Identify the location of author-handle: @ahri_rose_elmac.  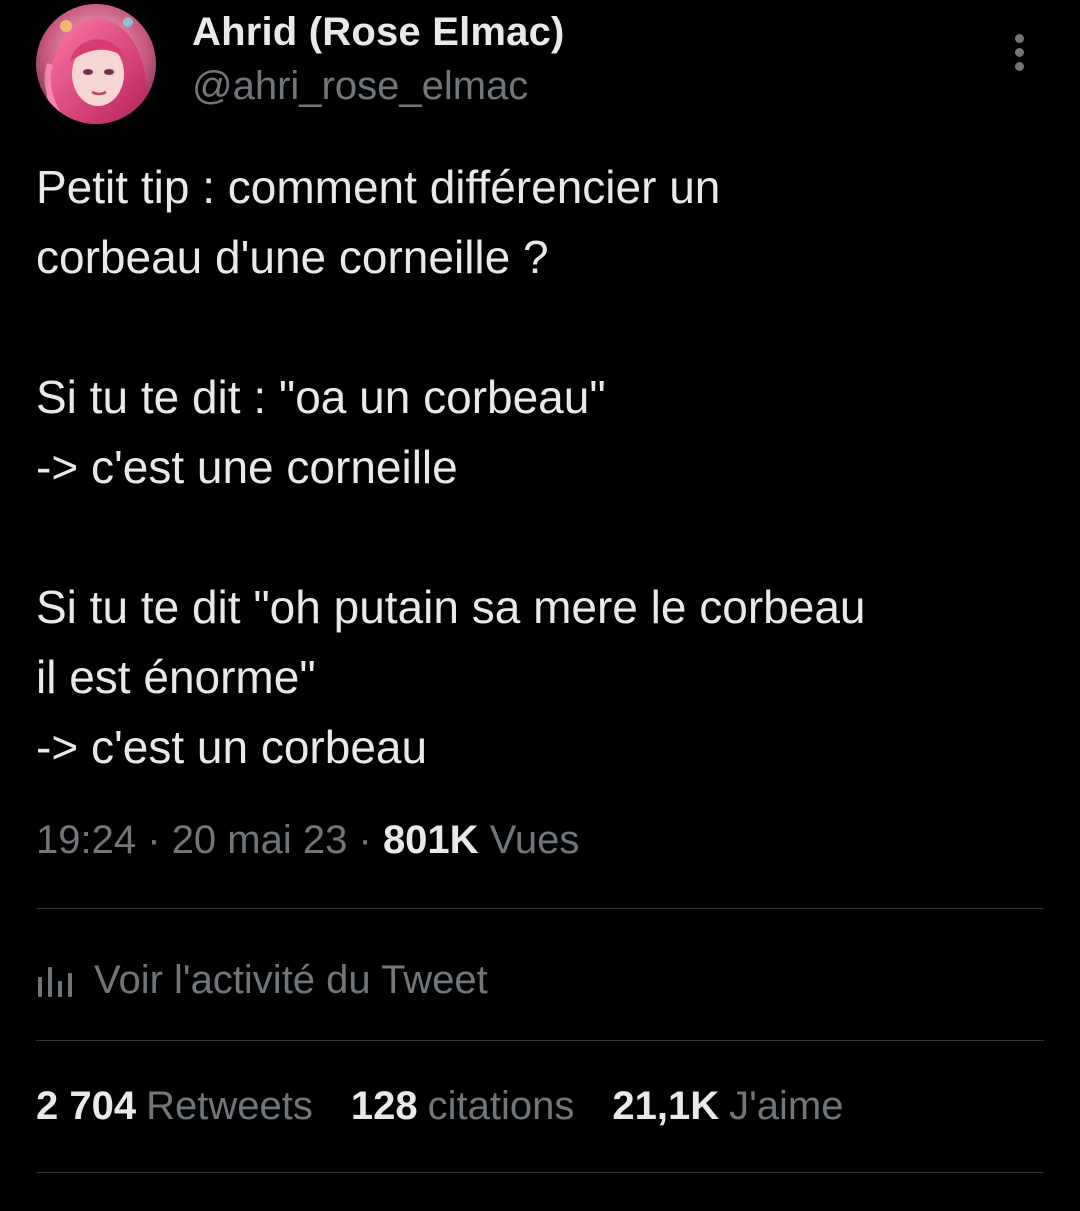
(360, 86).